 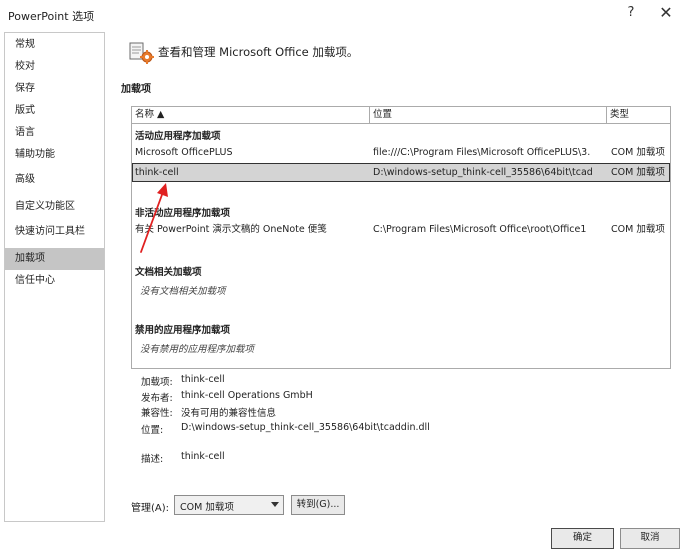 What do you see at coordinates (54, 67) in the screenshot?
I see `sidebar-item-proofing: 校对` at bounding box center [54, 67].